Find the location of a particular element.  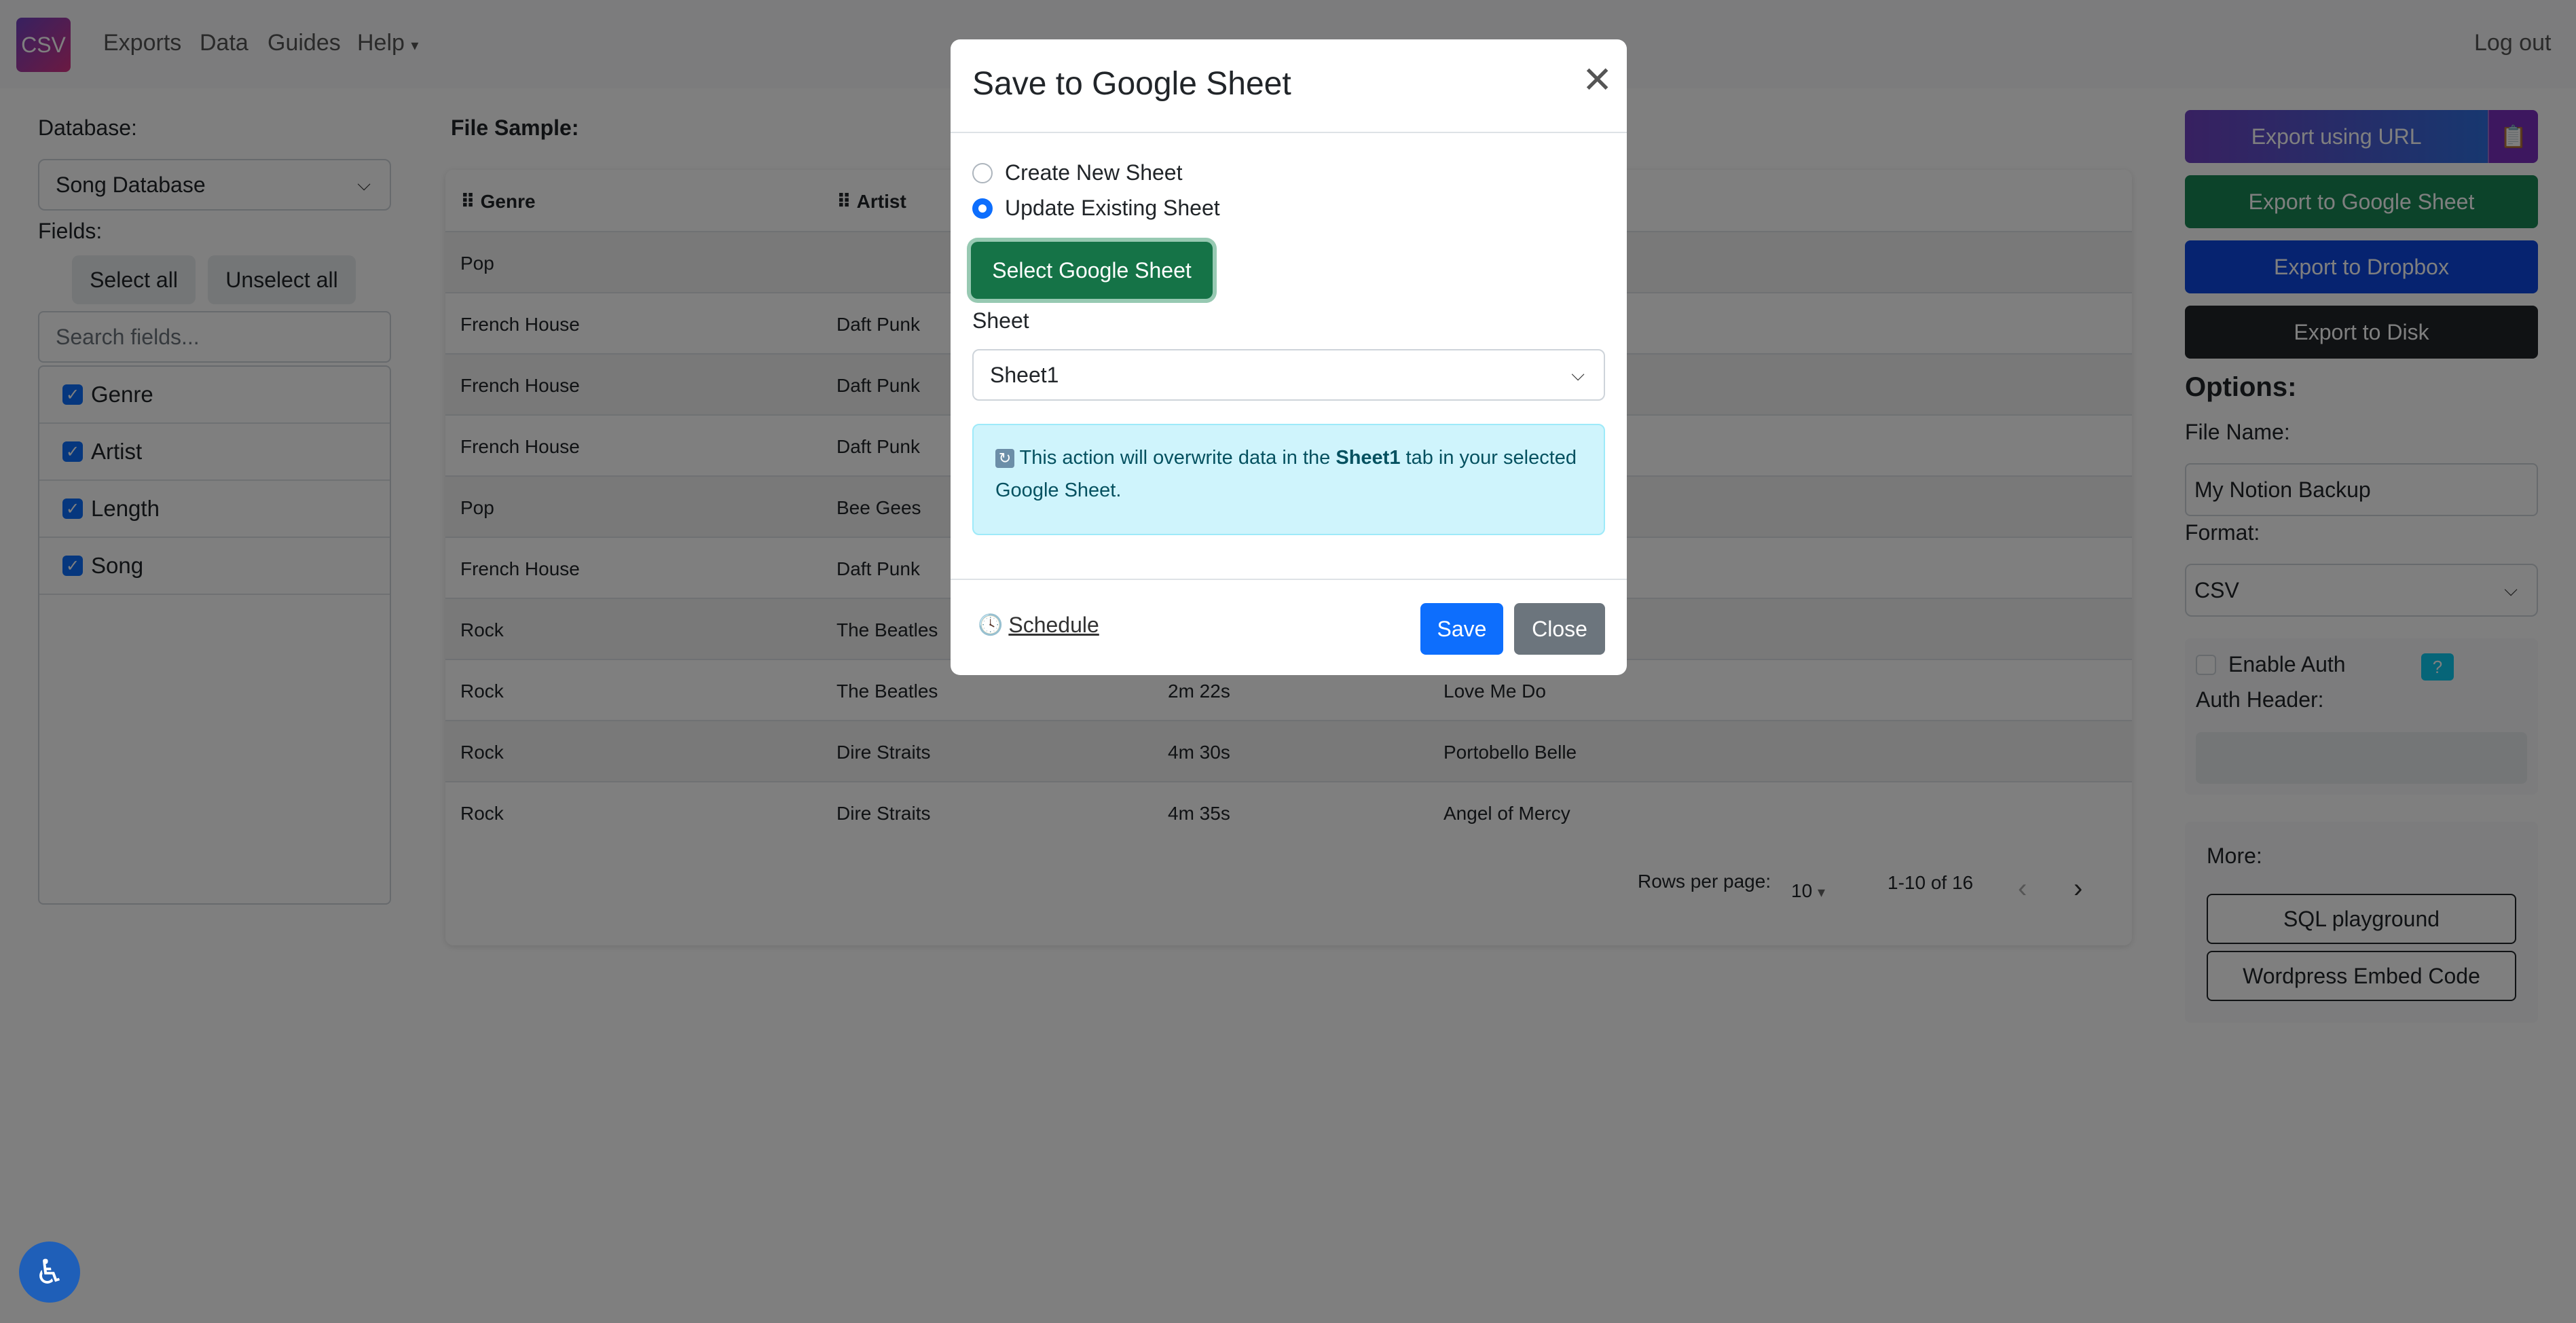

schedule-link: 🕓 Schedule is located at coordinates (1038, 625).